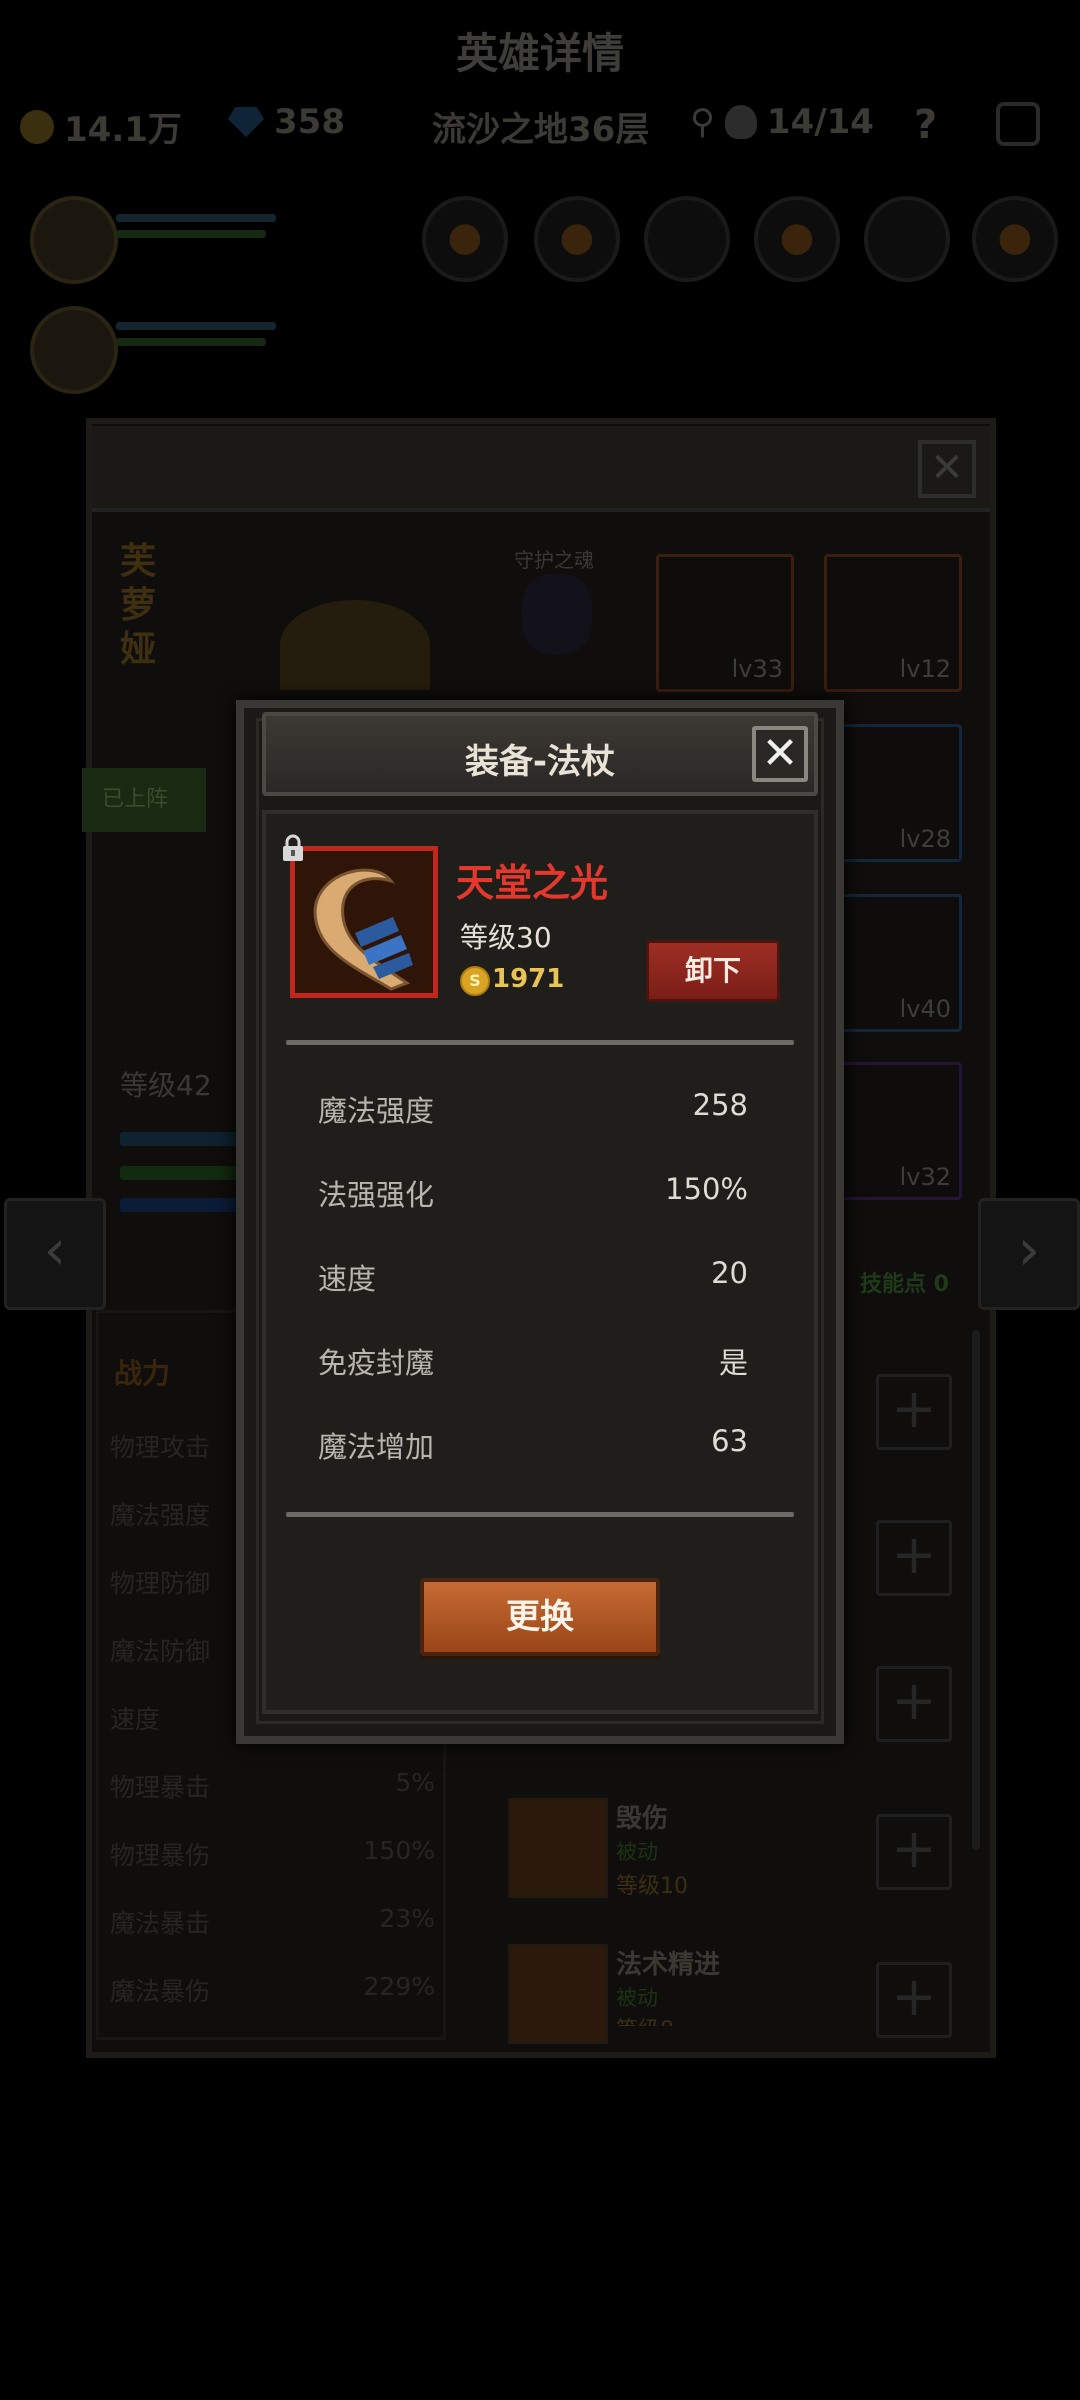 The height and width of the screenshot is (2400, 1080). I want to click on hero-hp-bar, so click(196, 326).